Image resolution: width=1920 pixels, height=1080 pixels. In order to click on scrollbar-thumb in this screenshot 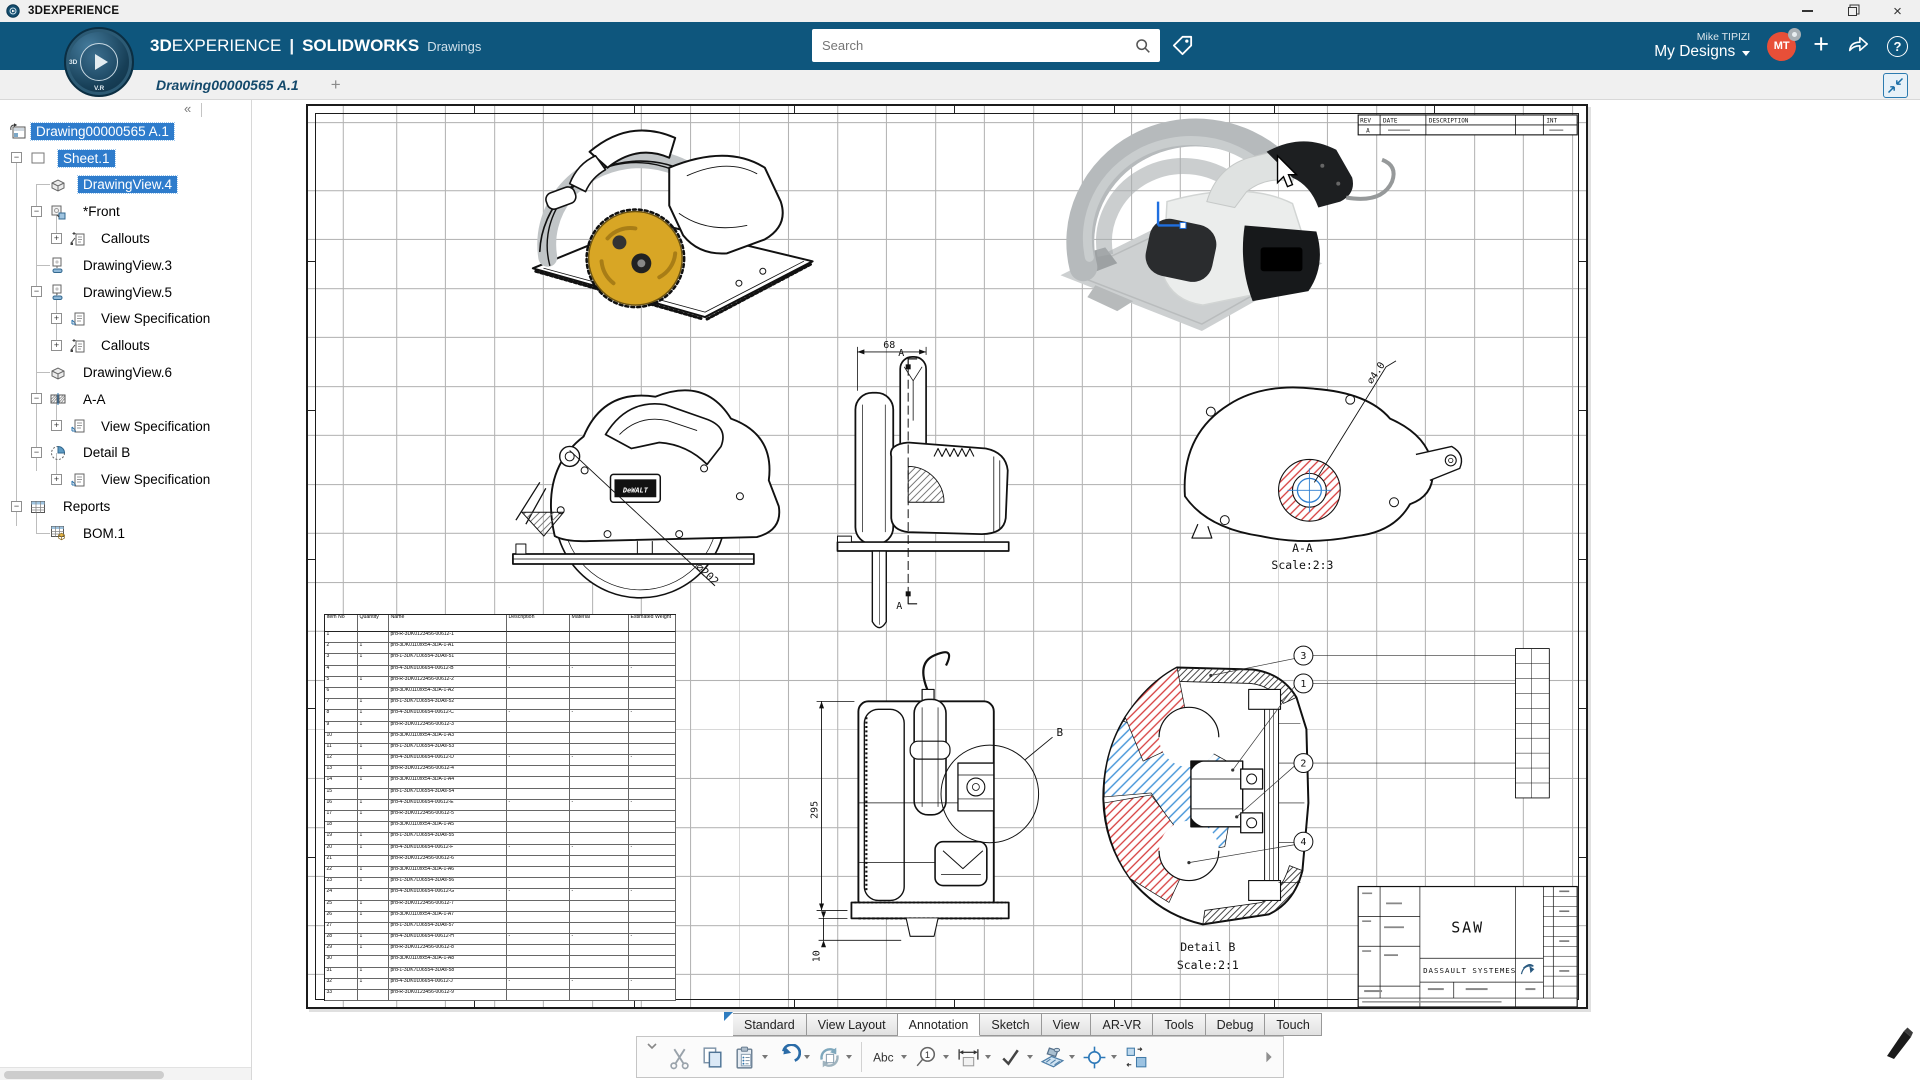, I will do `click(84, 1074)`.